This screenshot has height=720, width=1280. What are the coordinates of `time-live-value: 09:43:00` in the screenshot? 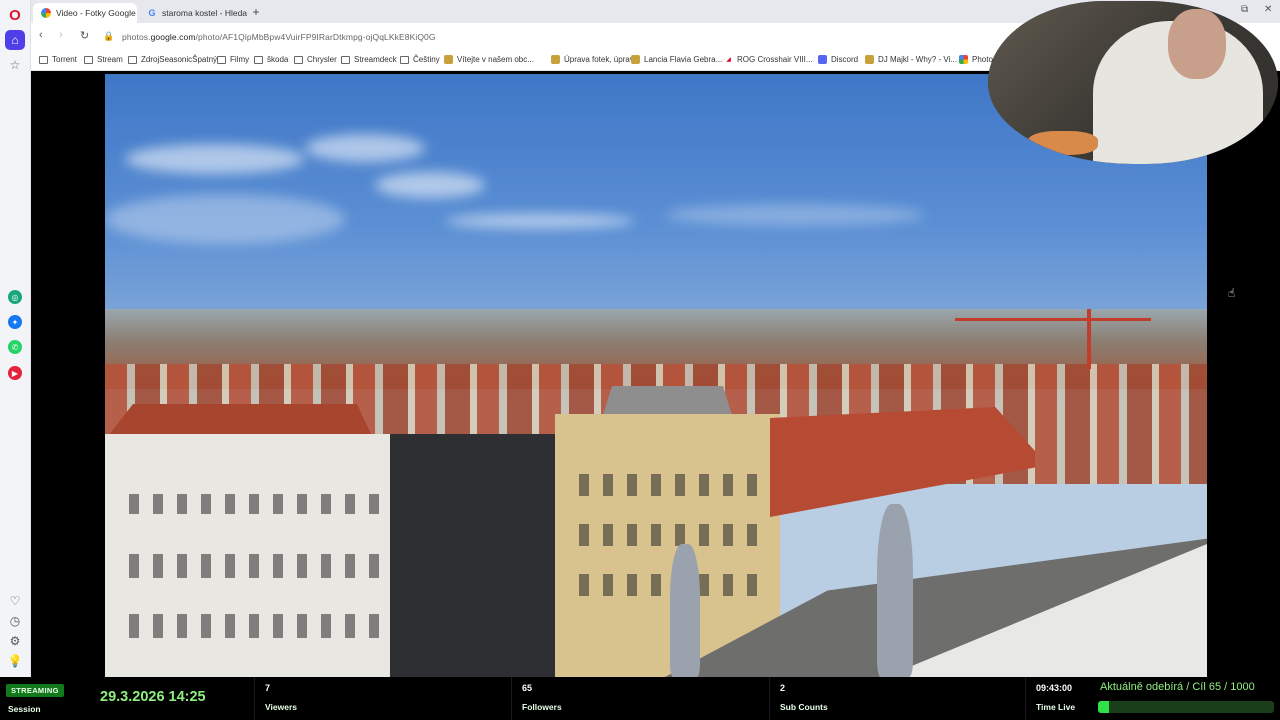 It's located at (1054, 688).